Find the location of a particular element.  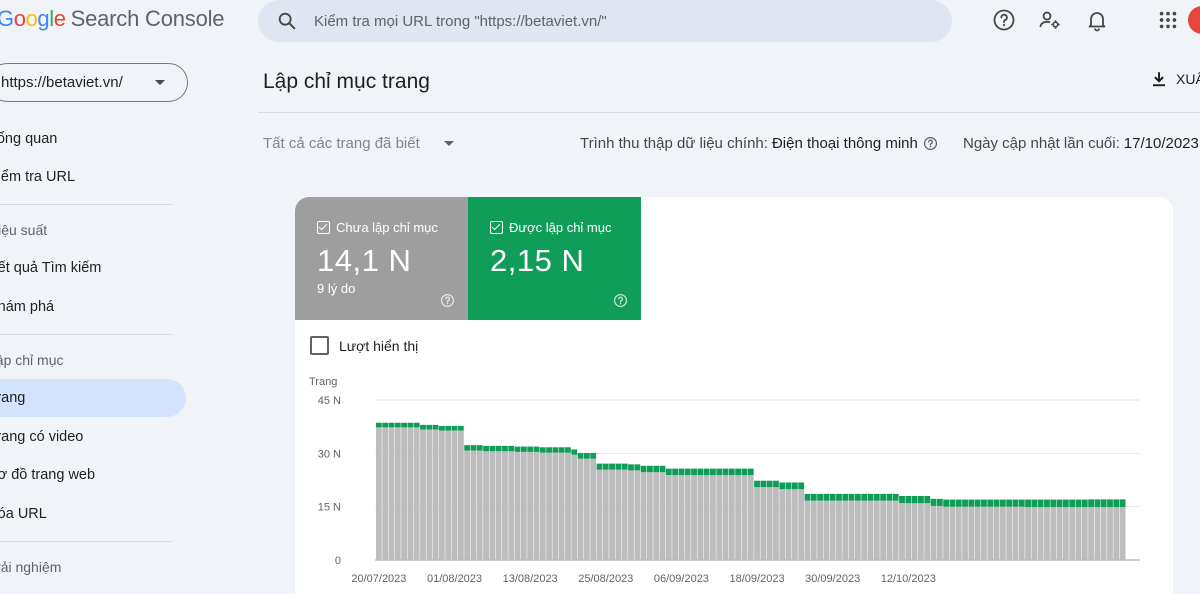

impressions-toggle: Lượt hiển thị is located at coordinates (364, 345).